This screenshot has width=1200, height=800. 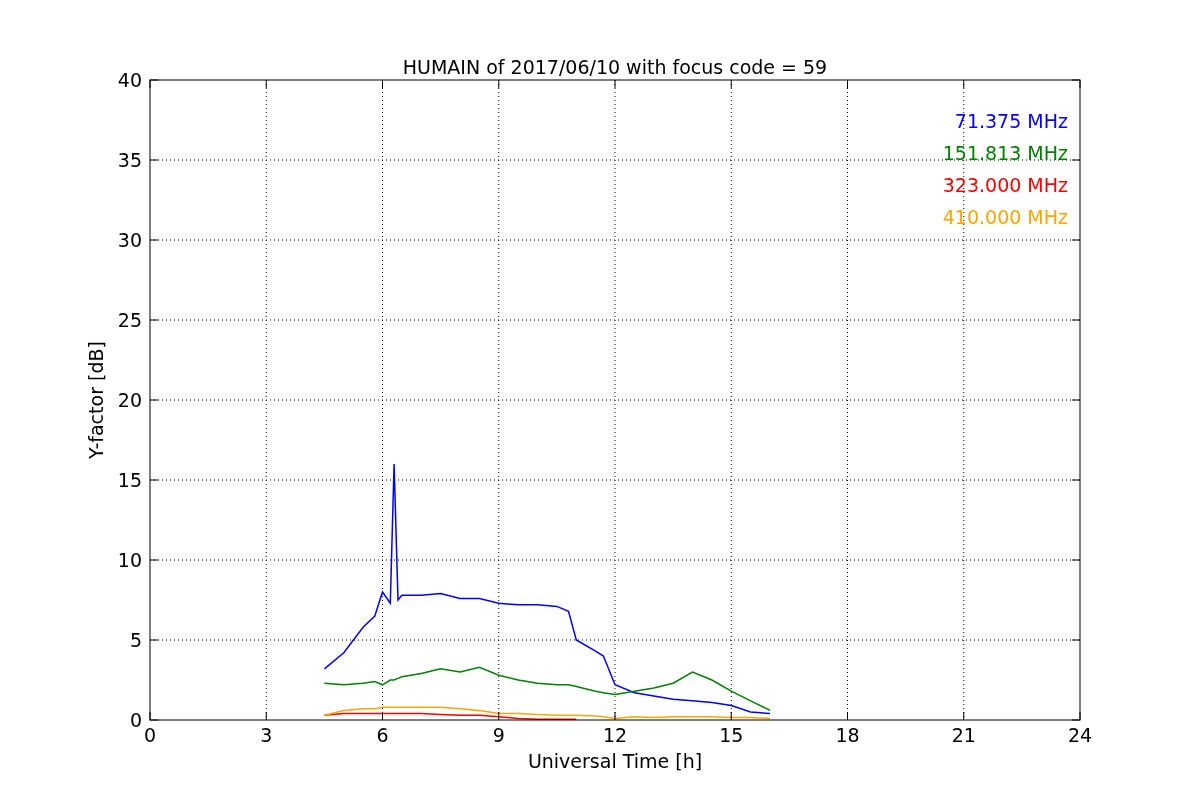 What do you see at coordinates (1080, 735) in the screenshot?
I see `tick-label: 24` at bounding box center [1080, 735].